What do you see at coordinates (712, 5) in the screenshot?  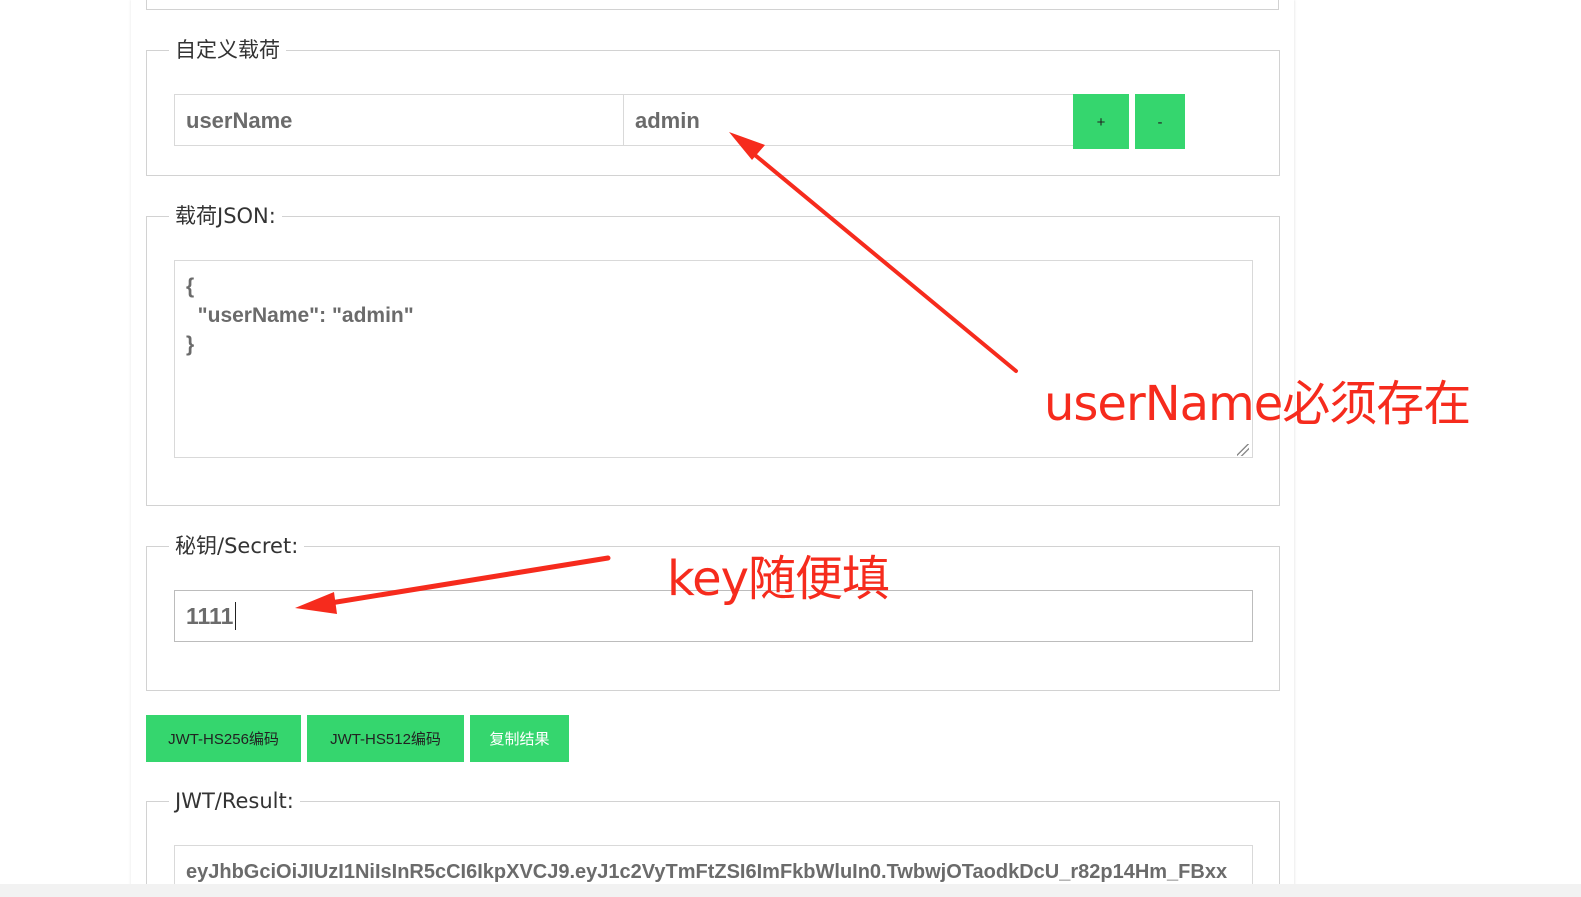 I see `previous-section-edge` at bounding box center [712, 5].